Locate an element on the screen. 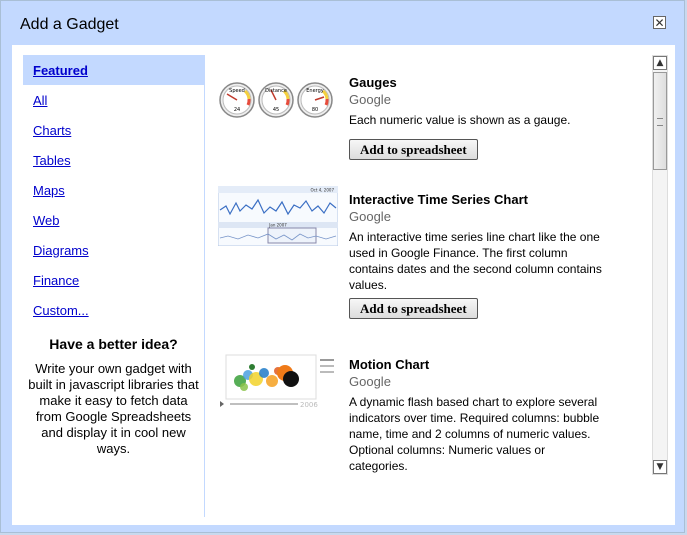 This screenshot has height=535, width=687. scroll-up-icon: ▲ is located at coordinates (660, 63).